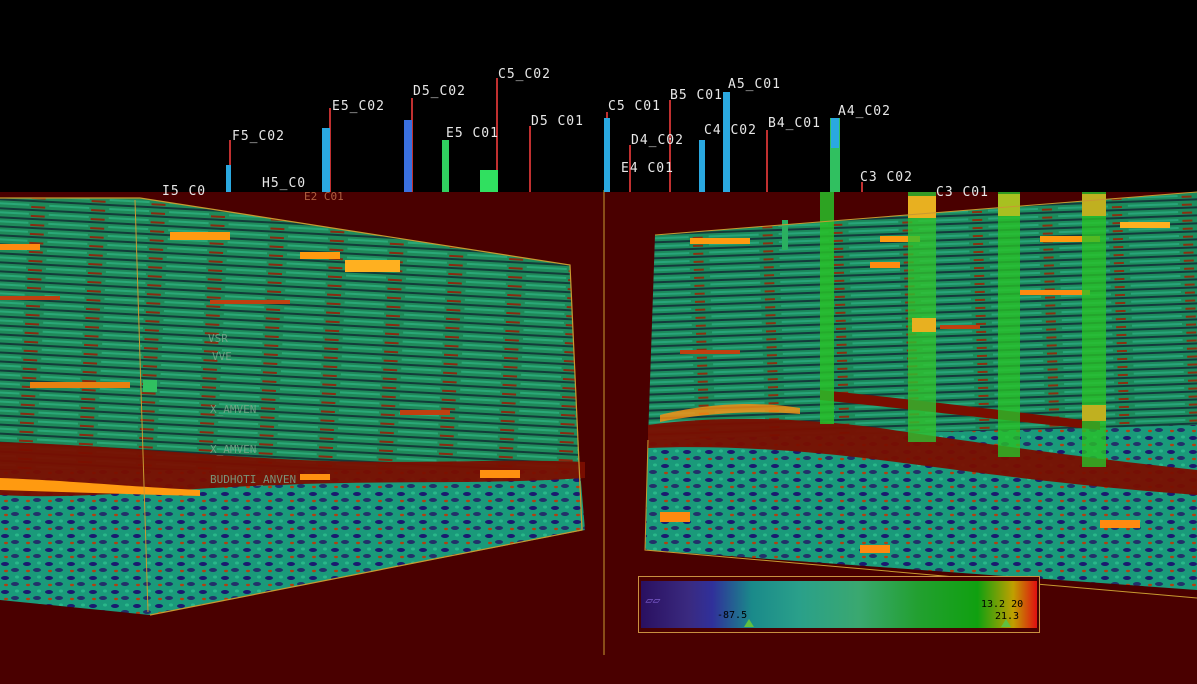  What do you see at coordinates (524, 74) in the screenshot?
I see `well-label: C5_C02` at bounding box center [524, 74].